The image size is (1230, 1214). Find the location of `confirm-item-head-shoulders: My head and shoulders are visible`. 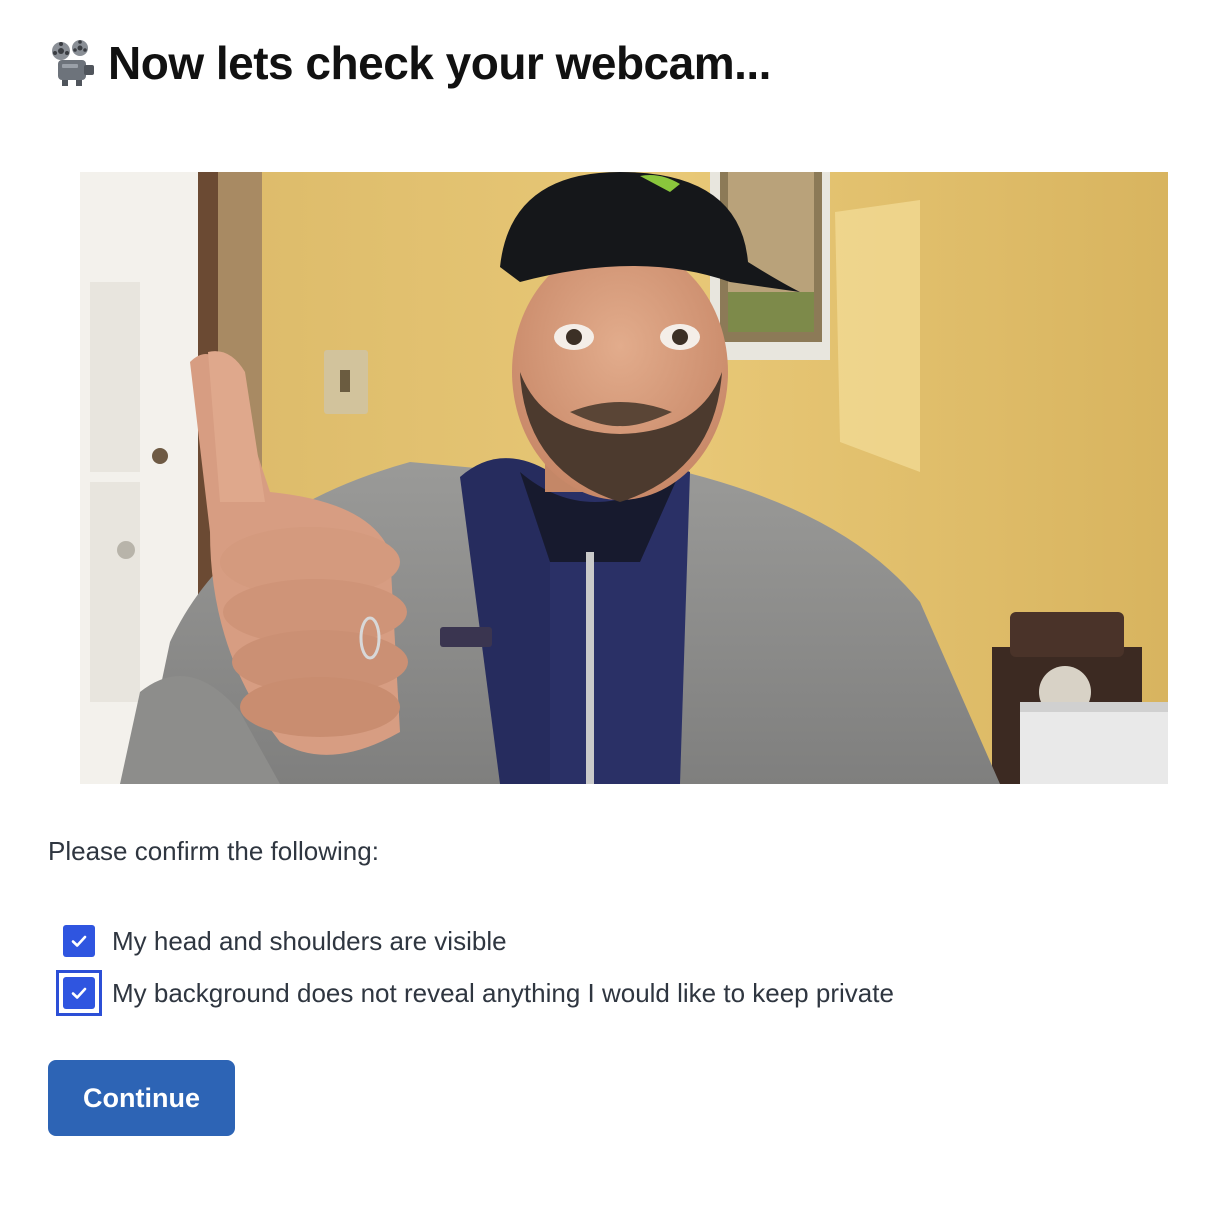

confirm-item-head-shoulders: My head and shoulders are visible is located at coordinates (281, 941).